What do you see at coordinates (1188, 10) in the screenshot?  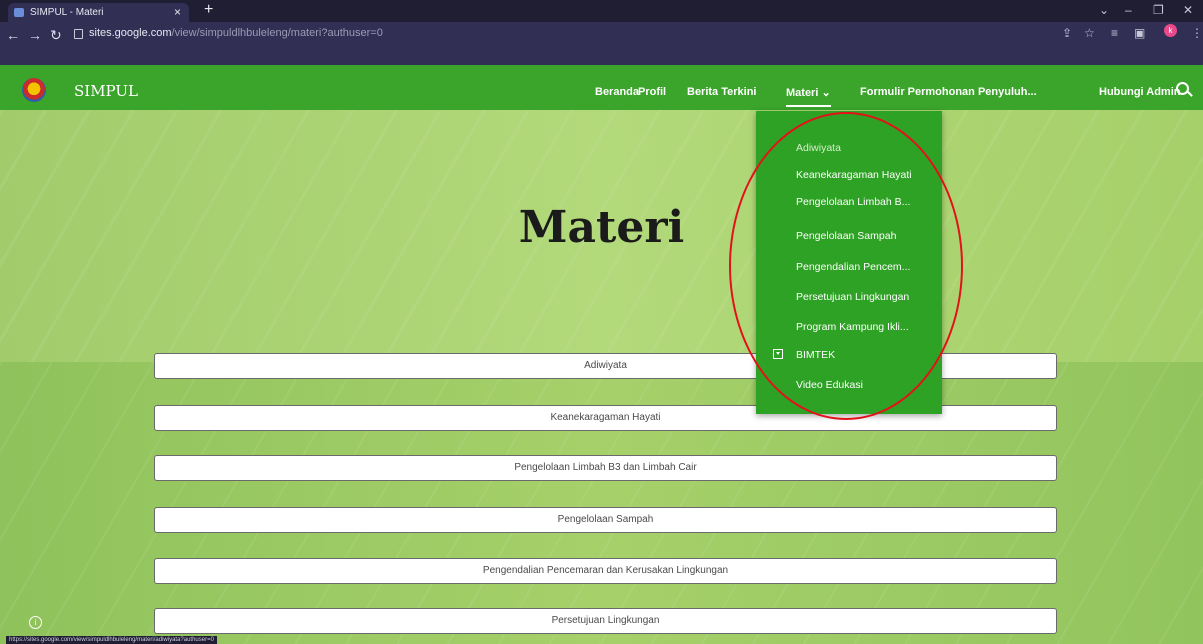 I see `window-close-icon: ✕` at bounding box center [1188, 10].